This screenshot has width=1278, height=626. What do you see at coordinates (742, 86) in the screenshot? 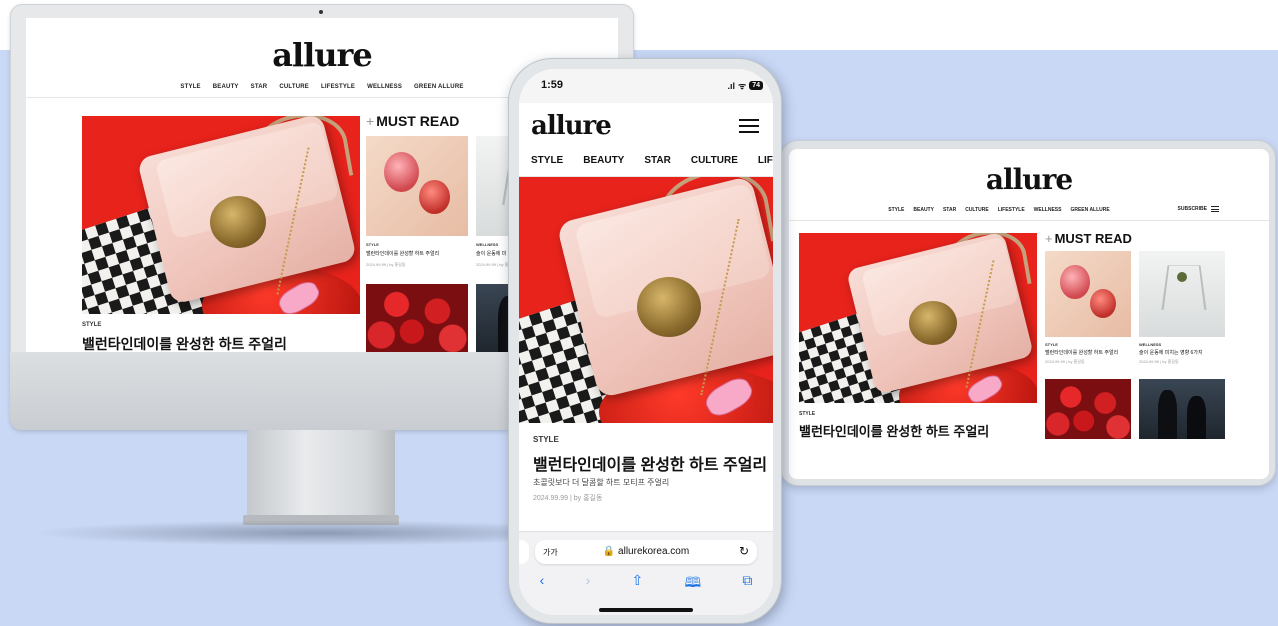
I see `wifi-icon: ᯤ` at bounding box center [742, 86].